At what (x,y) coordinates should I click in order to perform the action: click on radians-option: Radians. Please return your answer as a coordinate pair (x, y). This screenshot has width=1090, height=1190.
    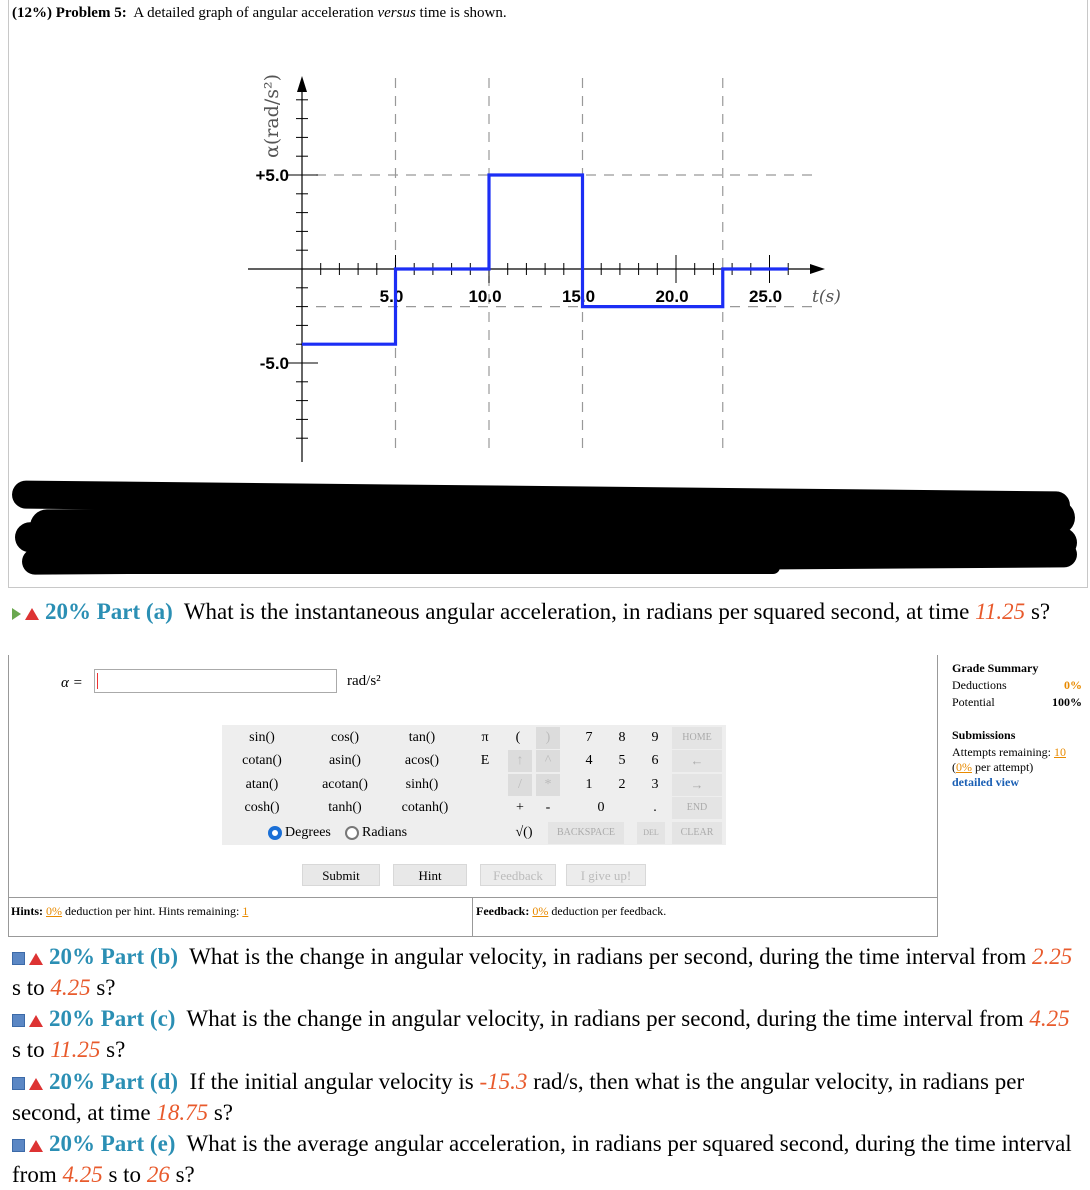
    Looking at the image, I should click on (390, 833).